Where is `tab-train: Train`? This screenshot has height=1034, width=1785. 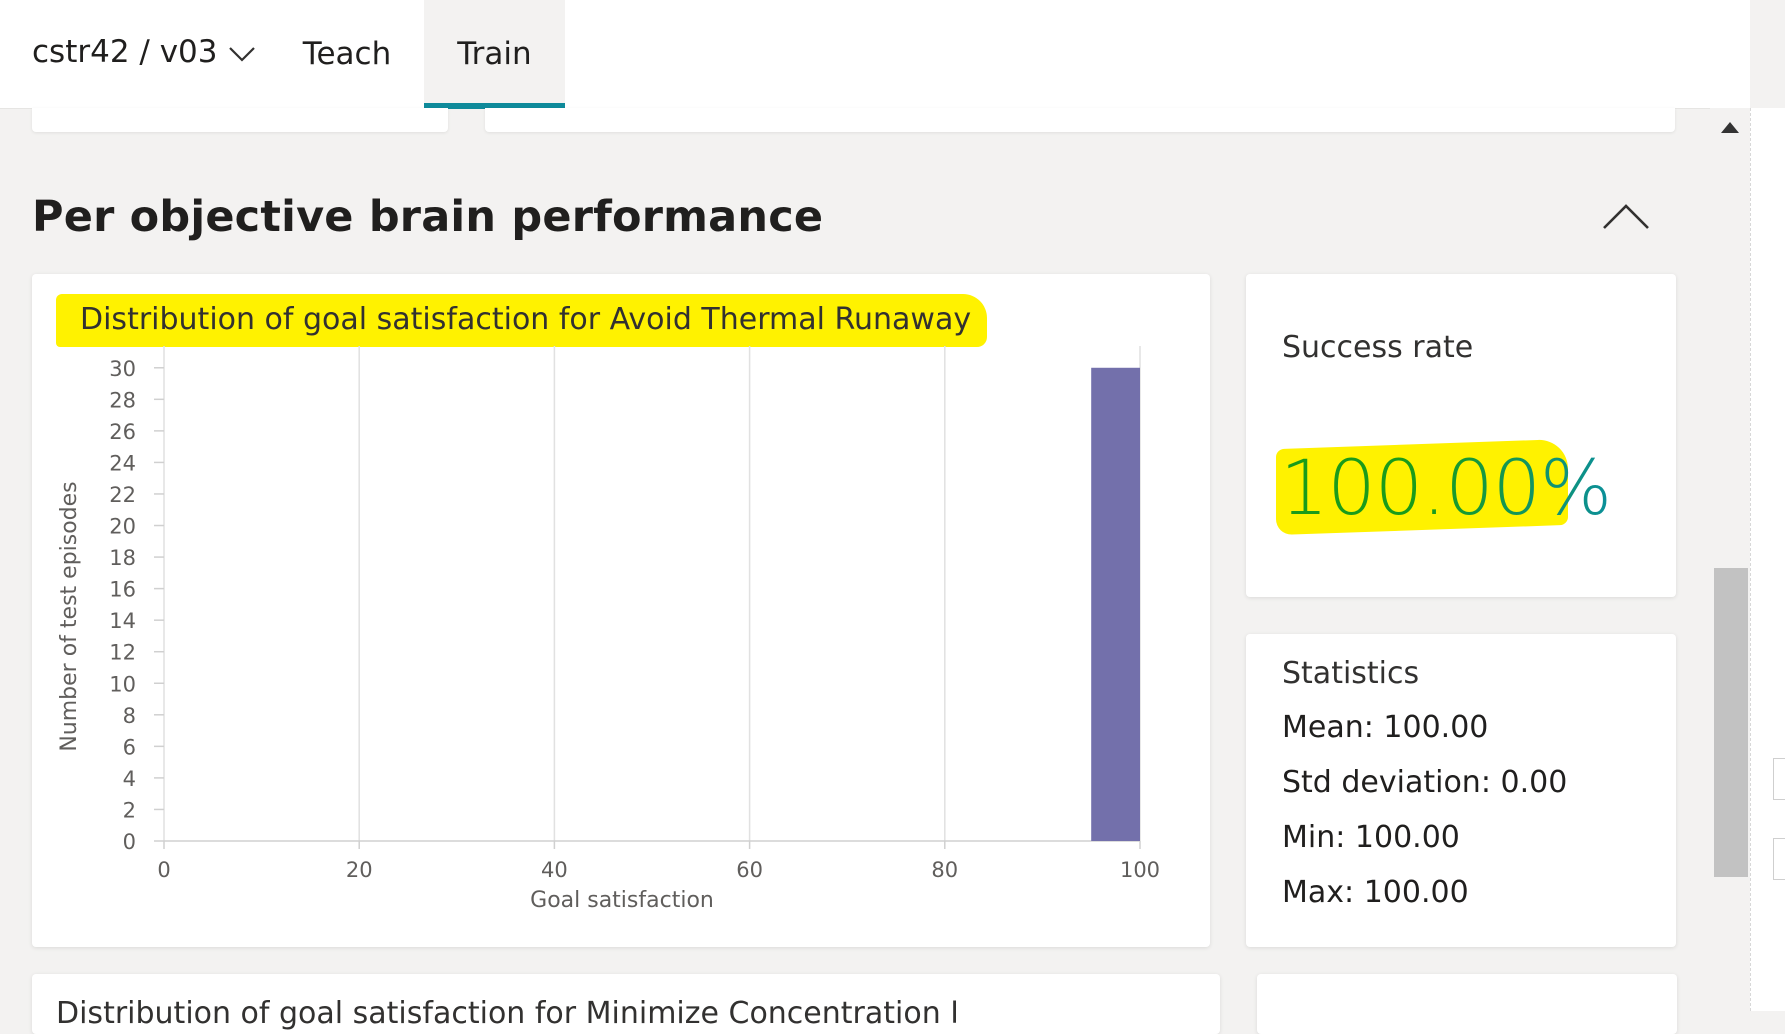 tab-train: Train is located at coordinates (494, 54).